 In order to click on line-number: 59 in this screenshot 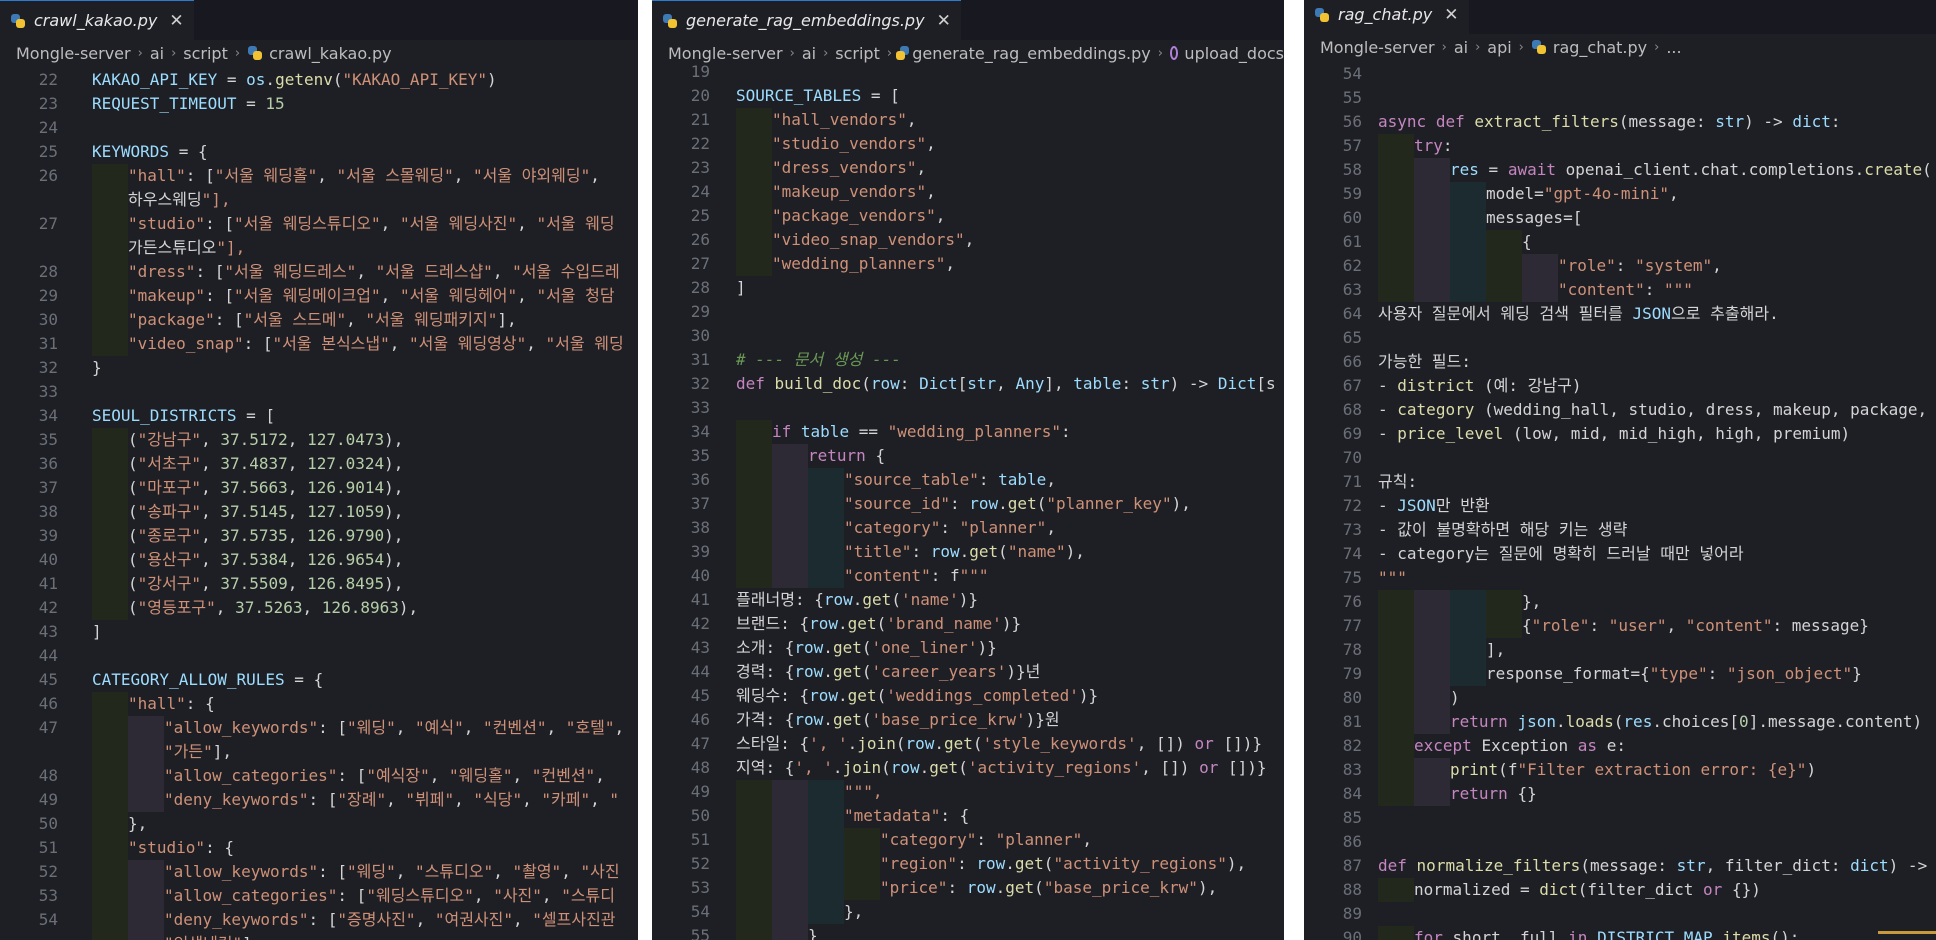, I will do `click(1352, 193)`.